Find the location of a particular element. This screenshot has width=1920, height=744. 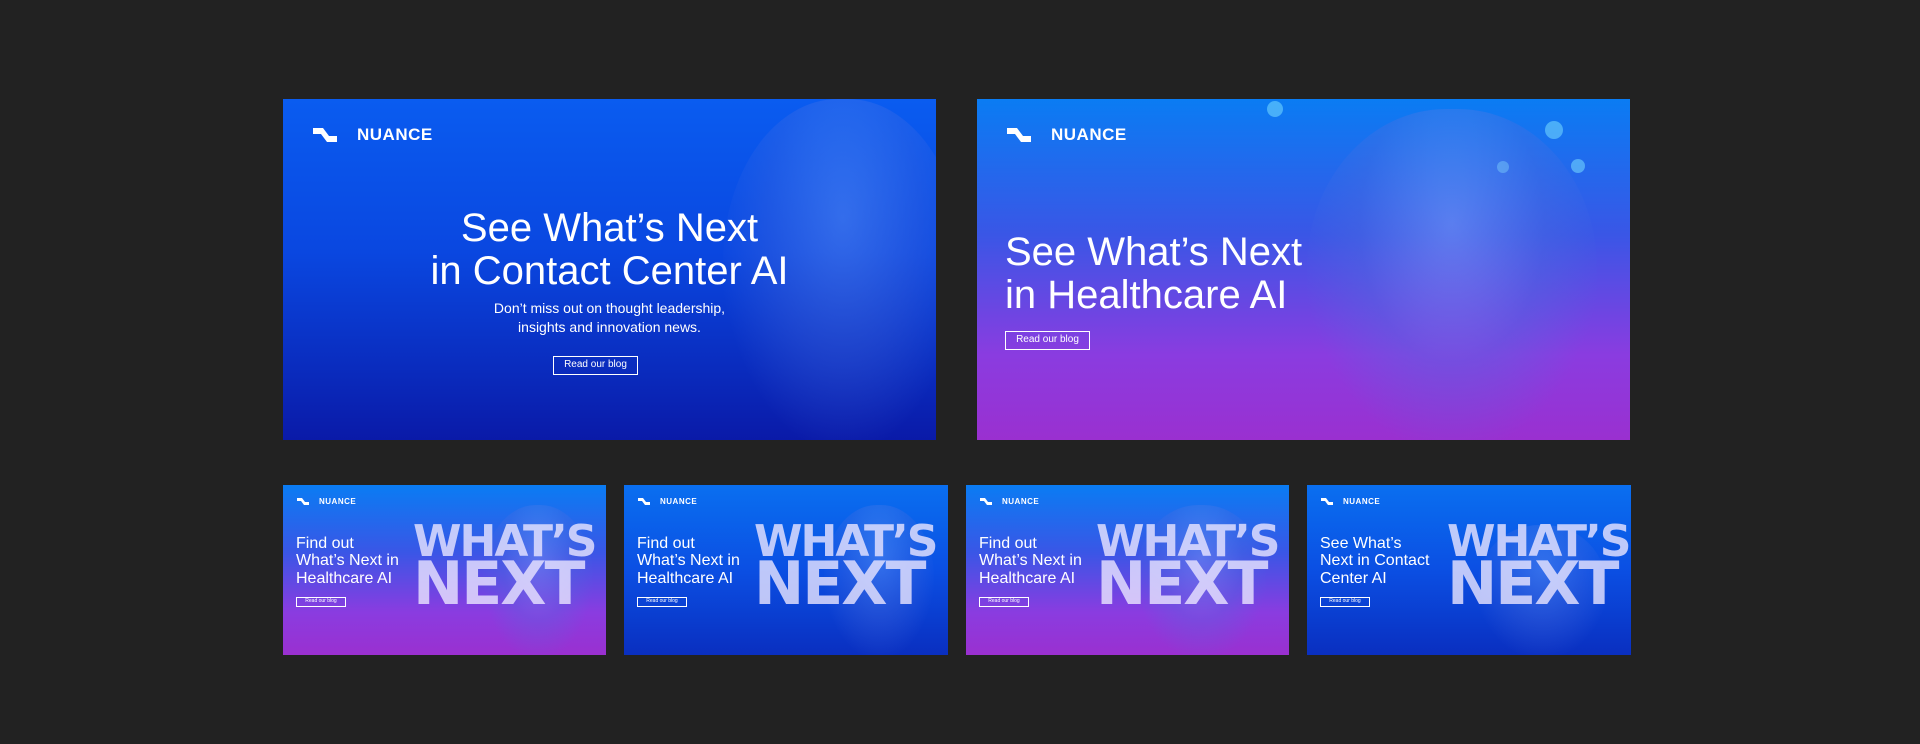

small-3-read-blog-button: Read our blog is located at coordinates (1004, 602).